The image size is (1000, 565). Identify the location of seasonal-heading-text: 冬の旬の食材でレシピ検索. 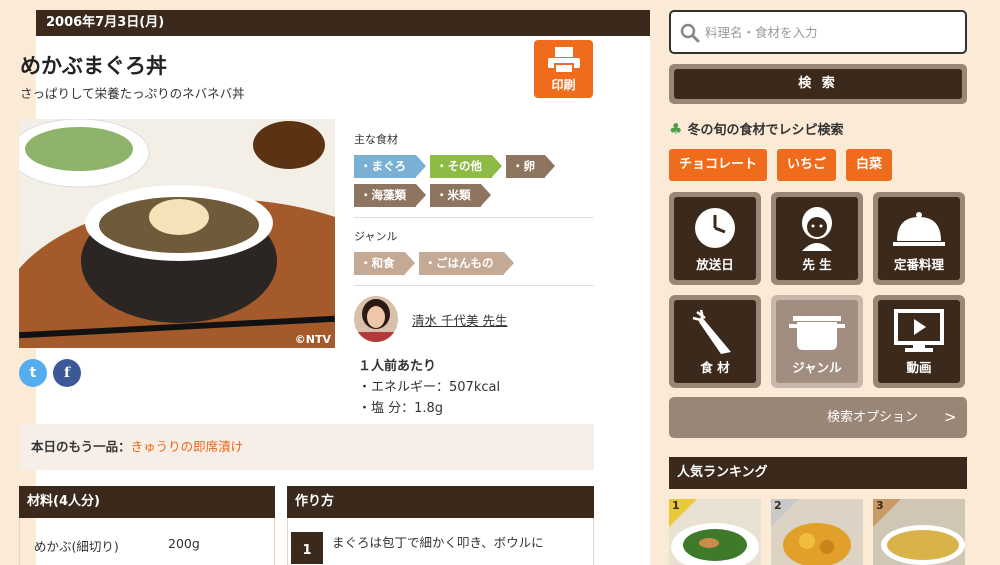
(765, 130).